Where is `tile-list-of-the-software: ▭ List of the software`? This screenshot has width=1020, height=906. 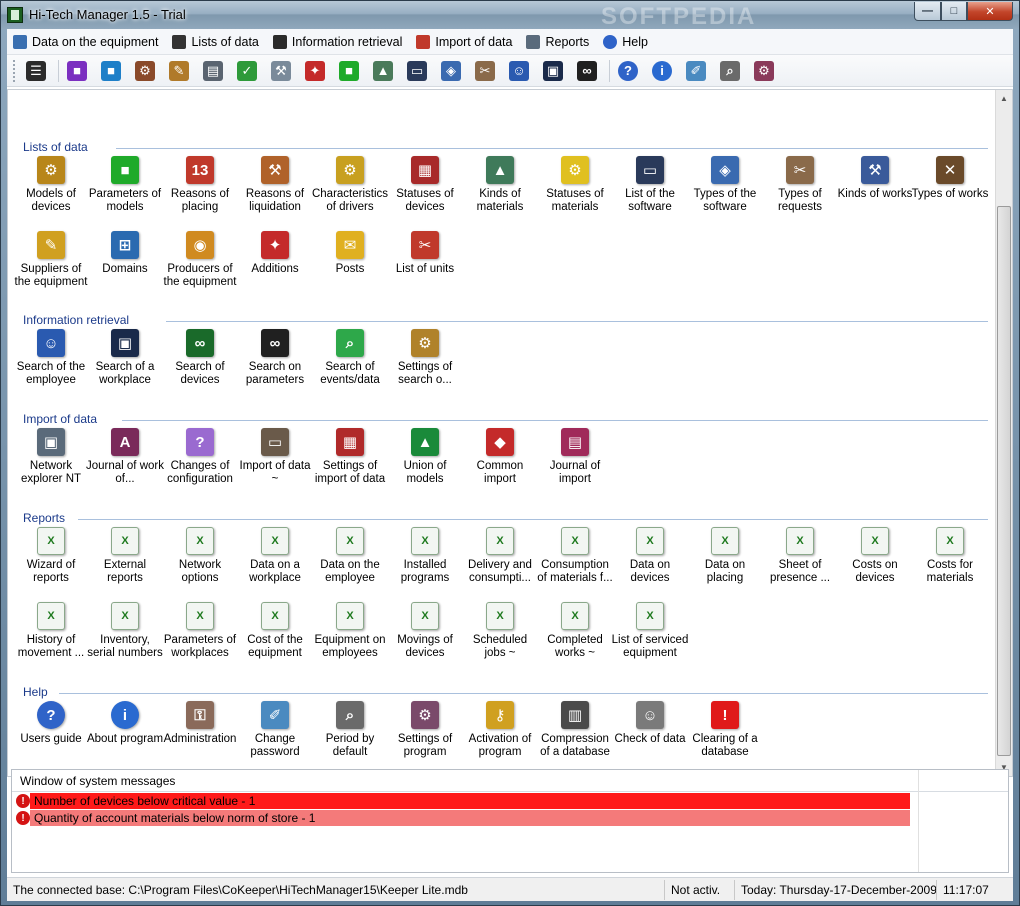
tile-list-of-the-software: ▭ List of the software is located at coordinates (650, 191).